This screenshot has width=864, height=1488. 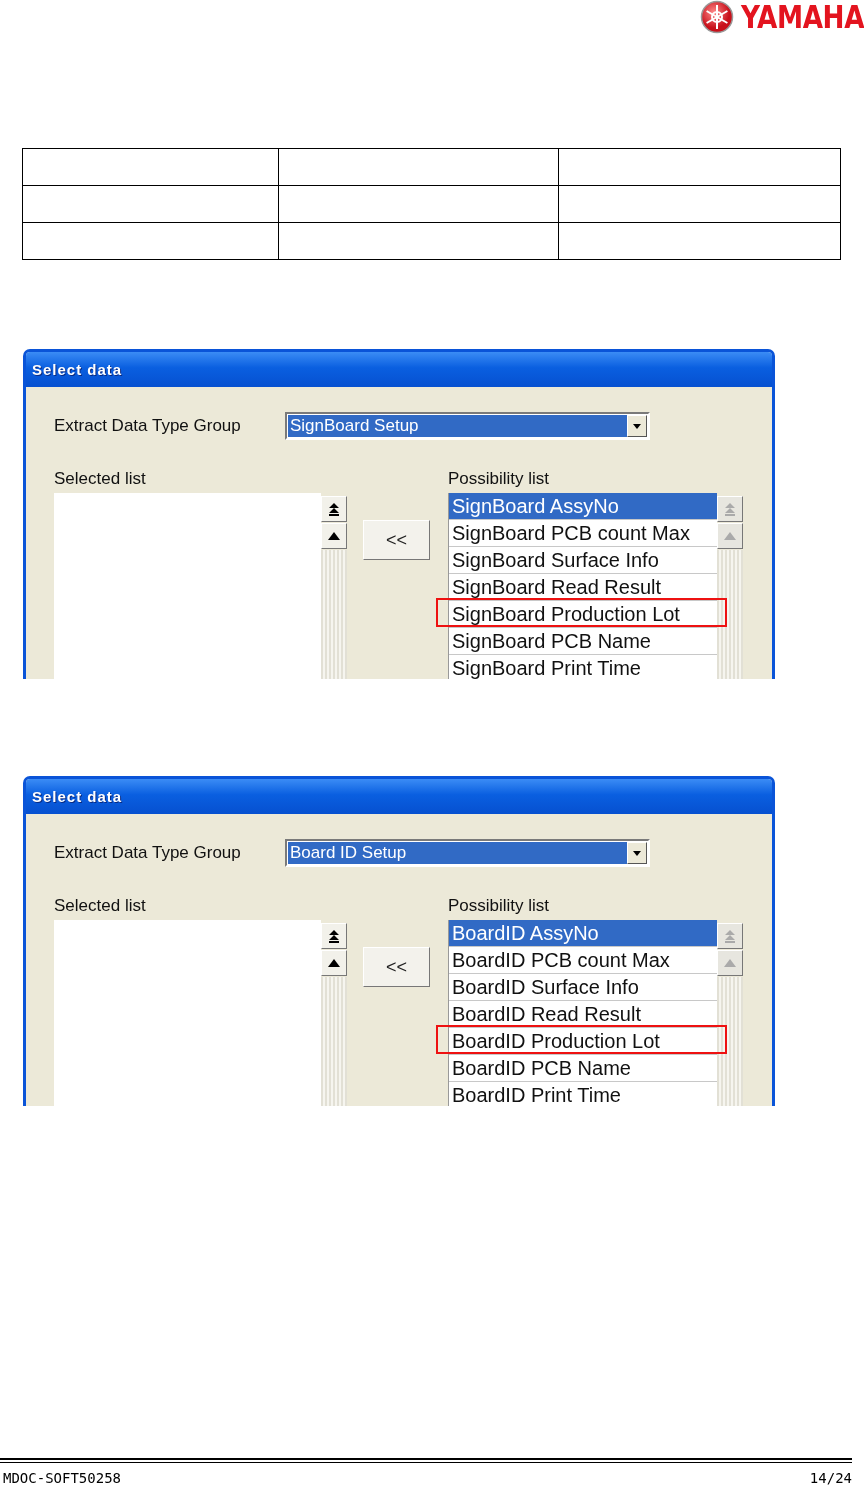 What do you see at coordinates (62, 1478) in the screenshot?
I see `document-id: MDOC-SOFT50258` at bounding box center [62, 1478].